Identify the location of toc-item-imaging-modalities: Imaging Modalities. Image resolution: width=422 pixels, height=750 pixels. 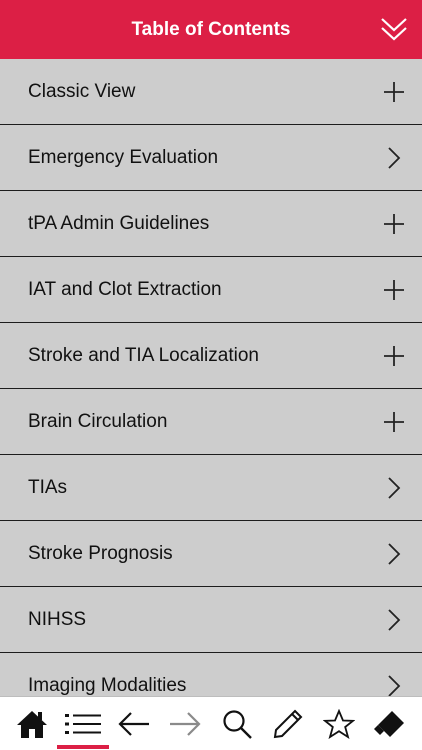
(211, 674).